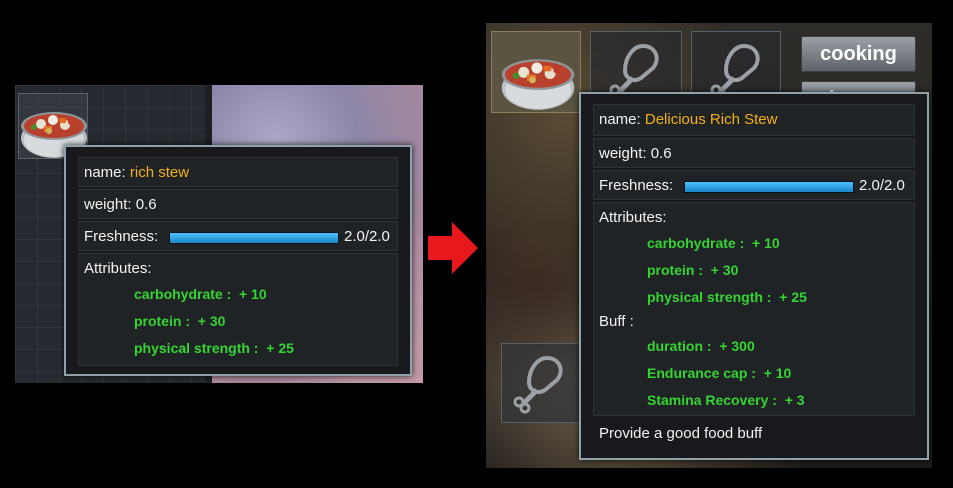  Describe the element at coordinates (681, 433) in the screenshot. I see `item-description: Provide a good food buff` at that location.